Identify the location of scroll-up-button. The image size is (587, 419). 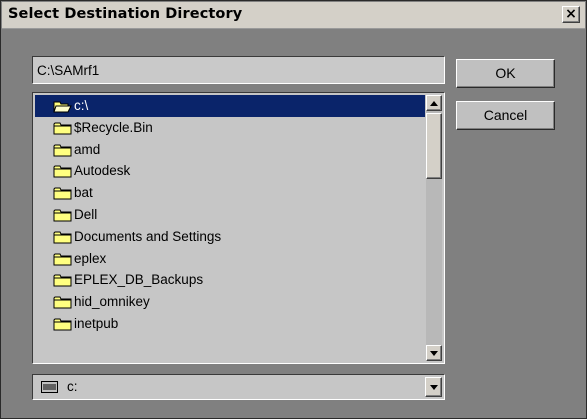
(434, 103).